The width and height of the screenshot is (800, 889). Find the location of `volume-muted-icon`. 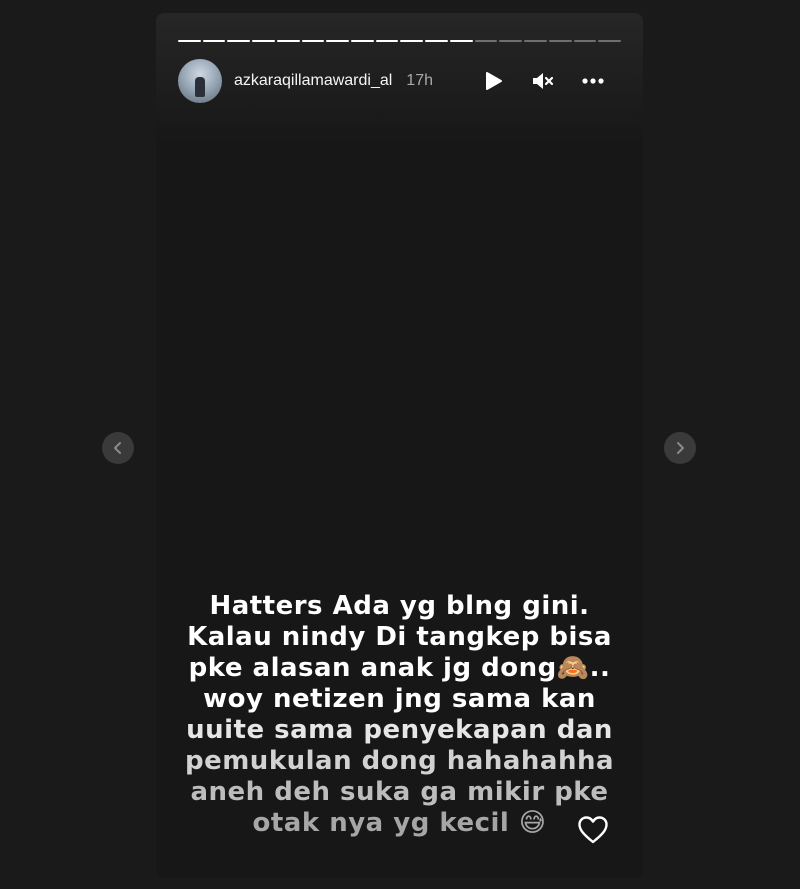

volume-muted-icon is located at coordinates (543, 81).